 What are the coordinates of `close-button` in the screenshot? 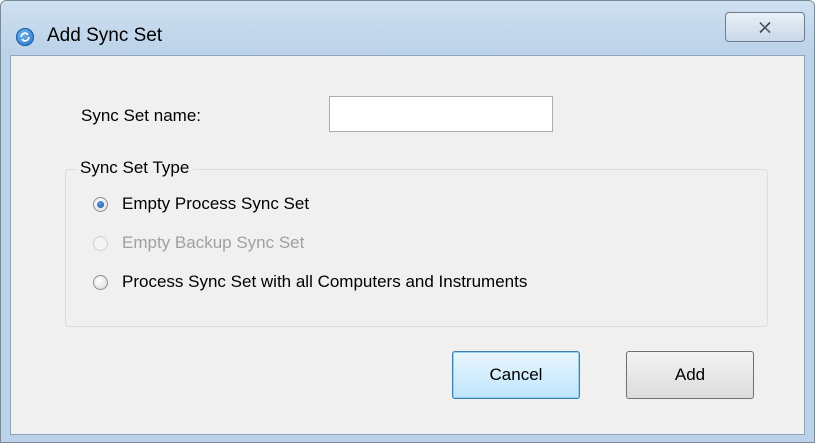 It's located at (765, 27).